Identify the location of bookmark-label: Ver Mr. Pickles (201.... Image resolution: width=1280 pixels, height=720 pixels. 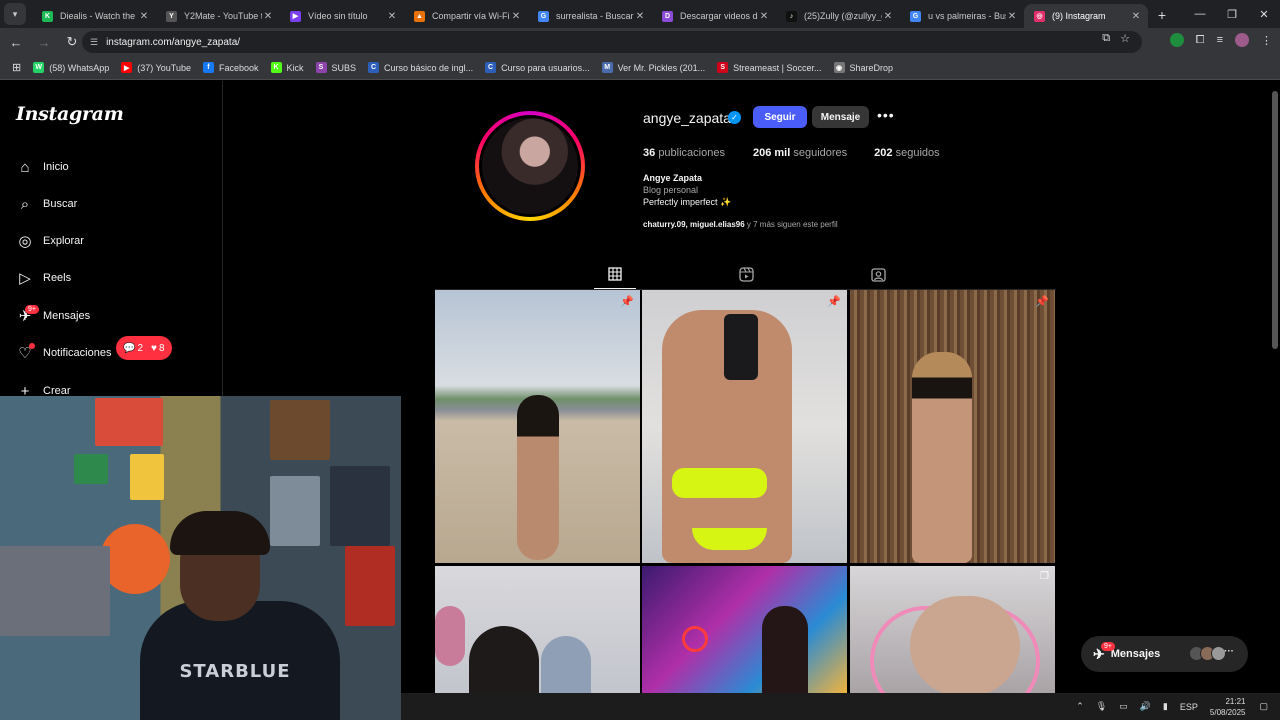
(661, 67).